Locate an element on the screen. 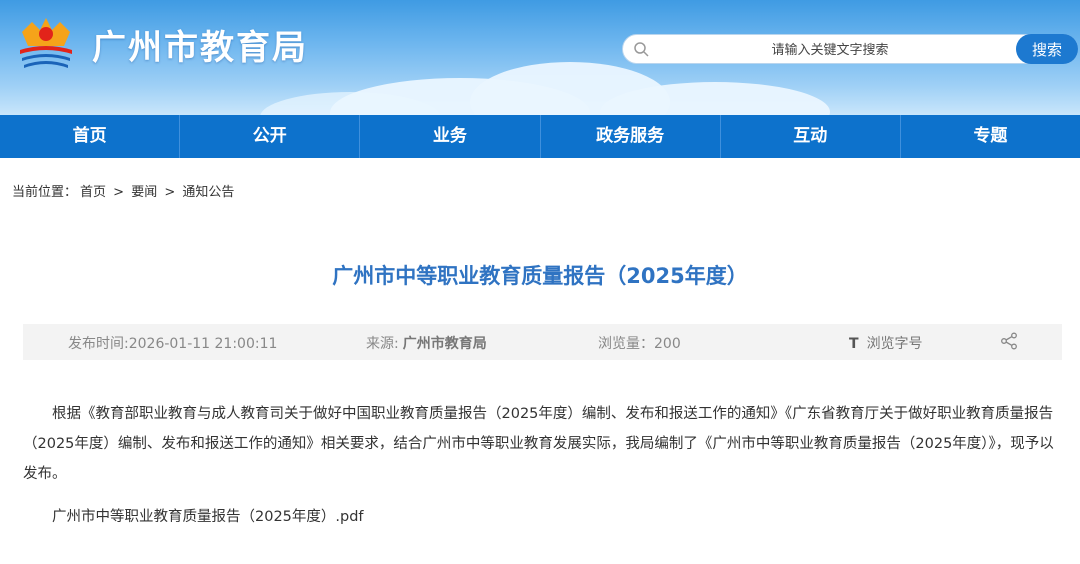 This screenshot has width=1080, height=564. main-nav: 首页 公开 业务 政务服务 互动 专题 is located at coordinates (540, 136).